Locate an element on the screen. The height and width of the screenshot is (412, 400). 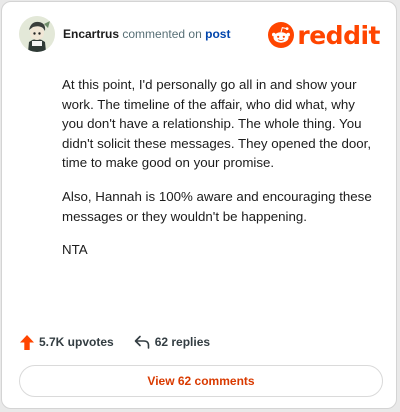
upvote-count: 5.7K upvotes is located at coordinates (76, 342).